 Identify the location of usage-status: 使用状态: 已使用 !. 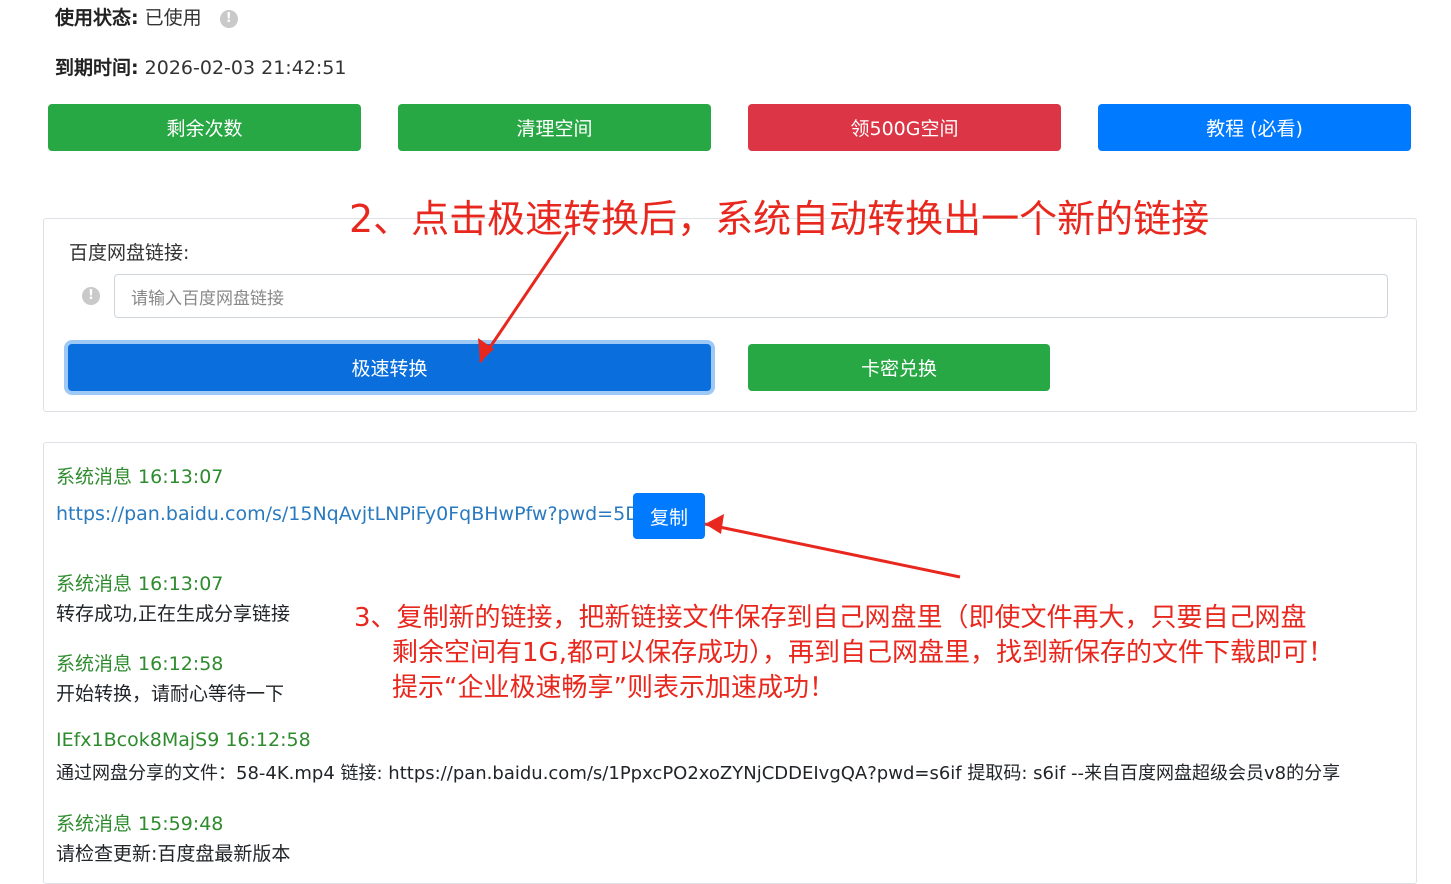
(146, 16).